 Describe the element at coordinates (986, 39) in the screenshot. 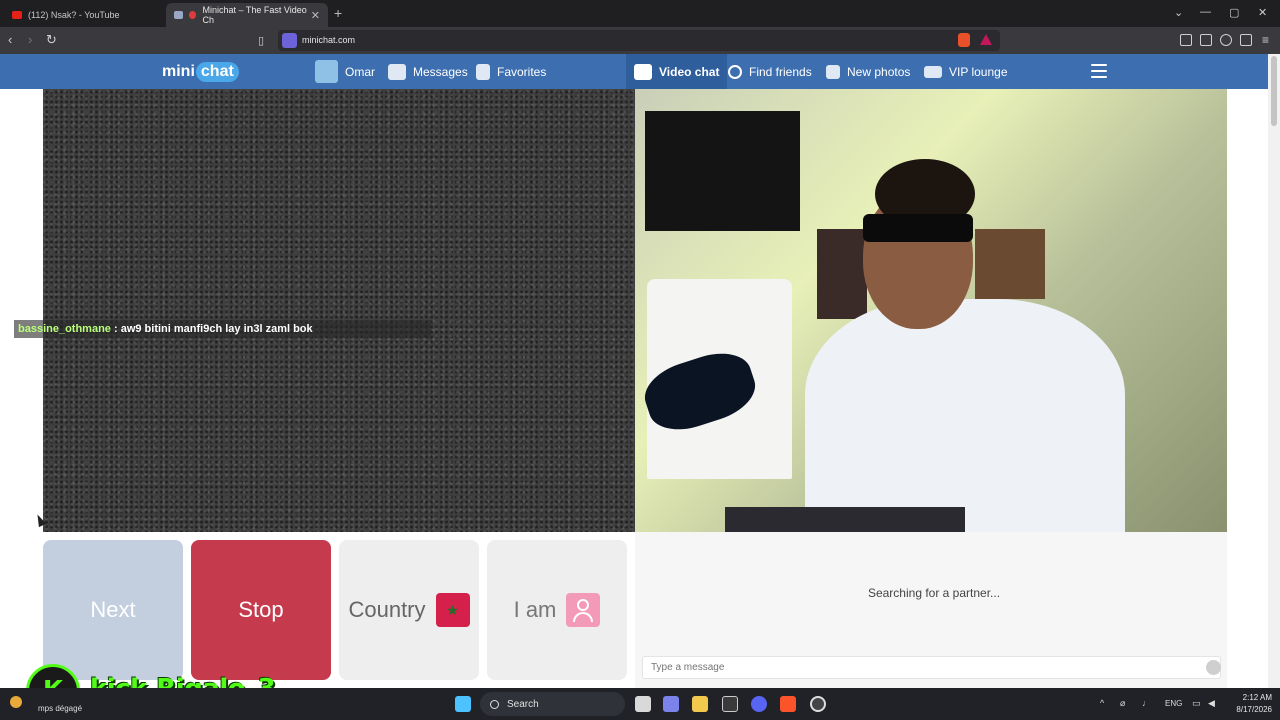

I see `brave-rewards-icon` at that location.